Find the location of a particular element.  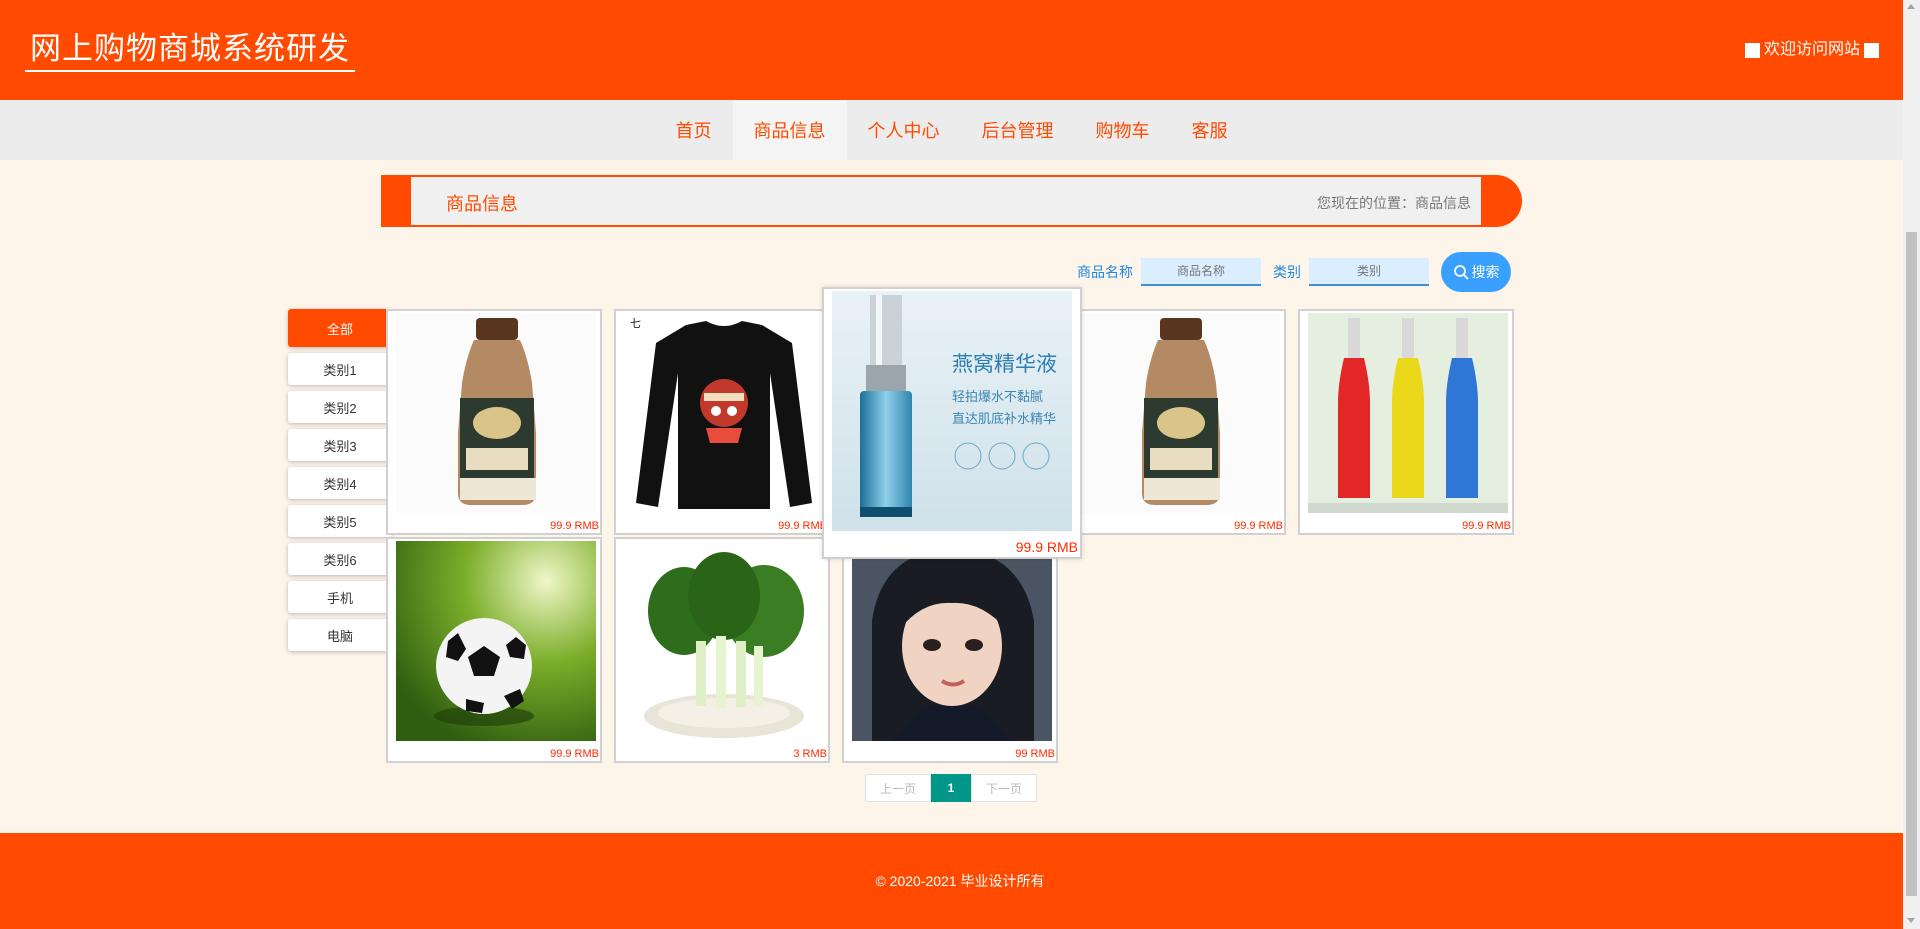

serum-tagline-1: 轻拍爆水不黏腻 is located at coordinates (997, 397).